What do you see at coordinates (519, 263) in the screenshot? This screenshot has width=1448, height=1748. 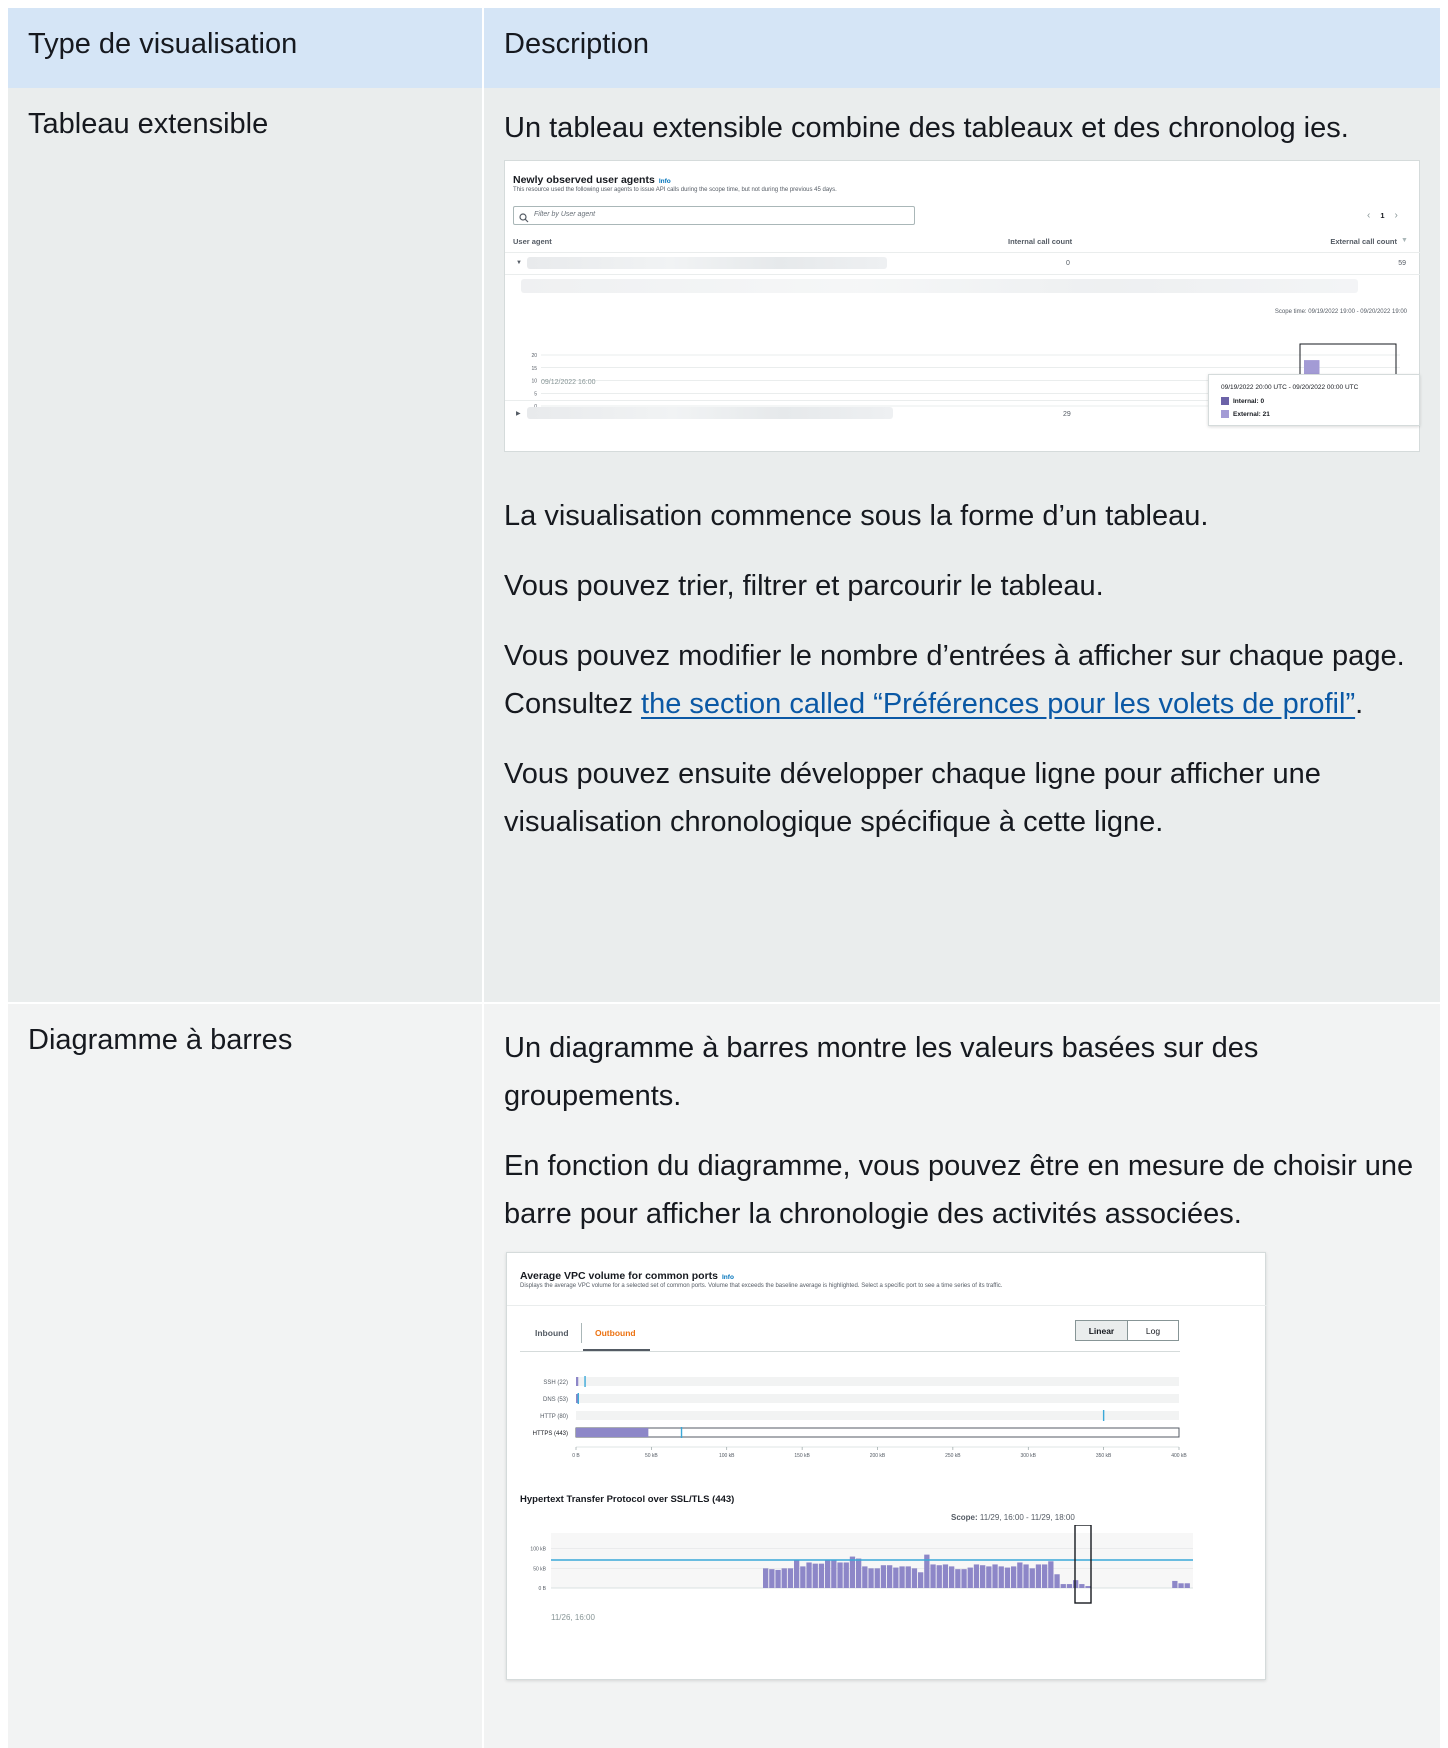 I see `caret-down-icon: ▼` at bounding box center [519, 263].